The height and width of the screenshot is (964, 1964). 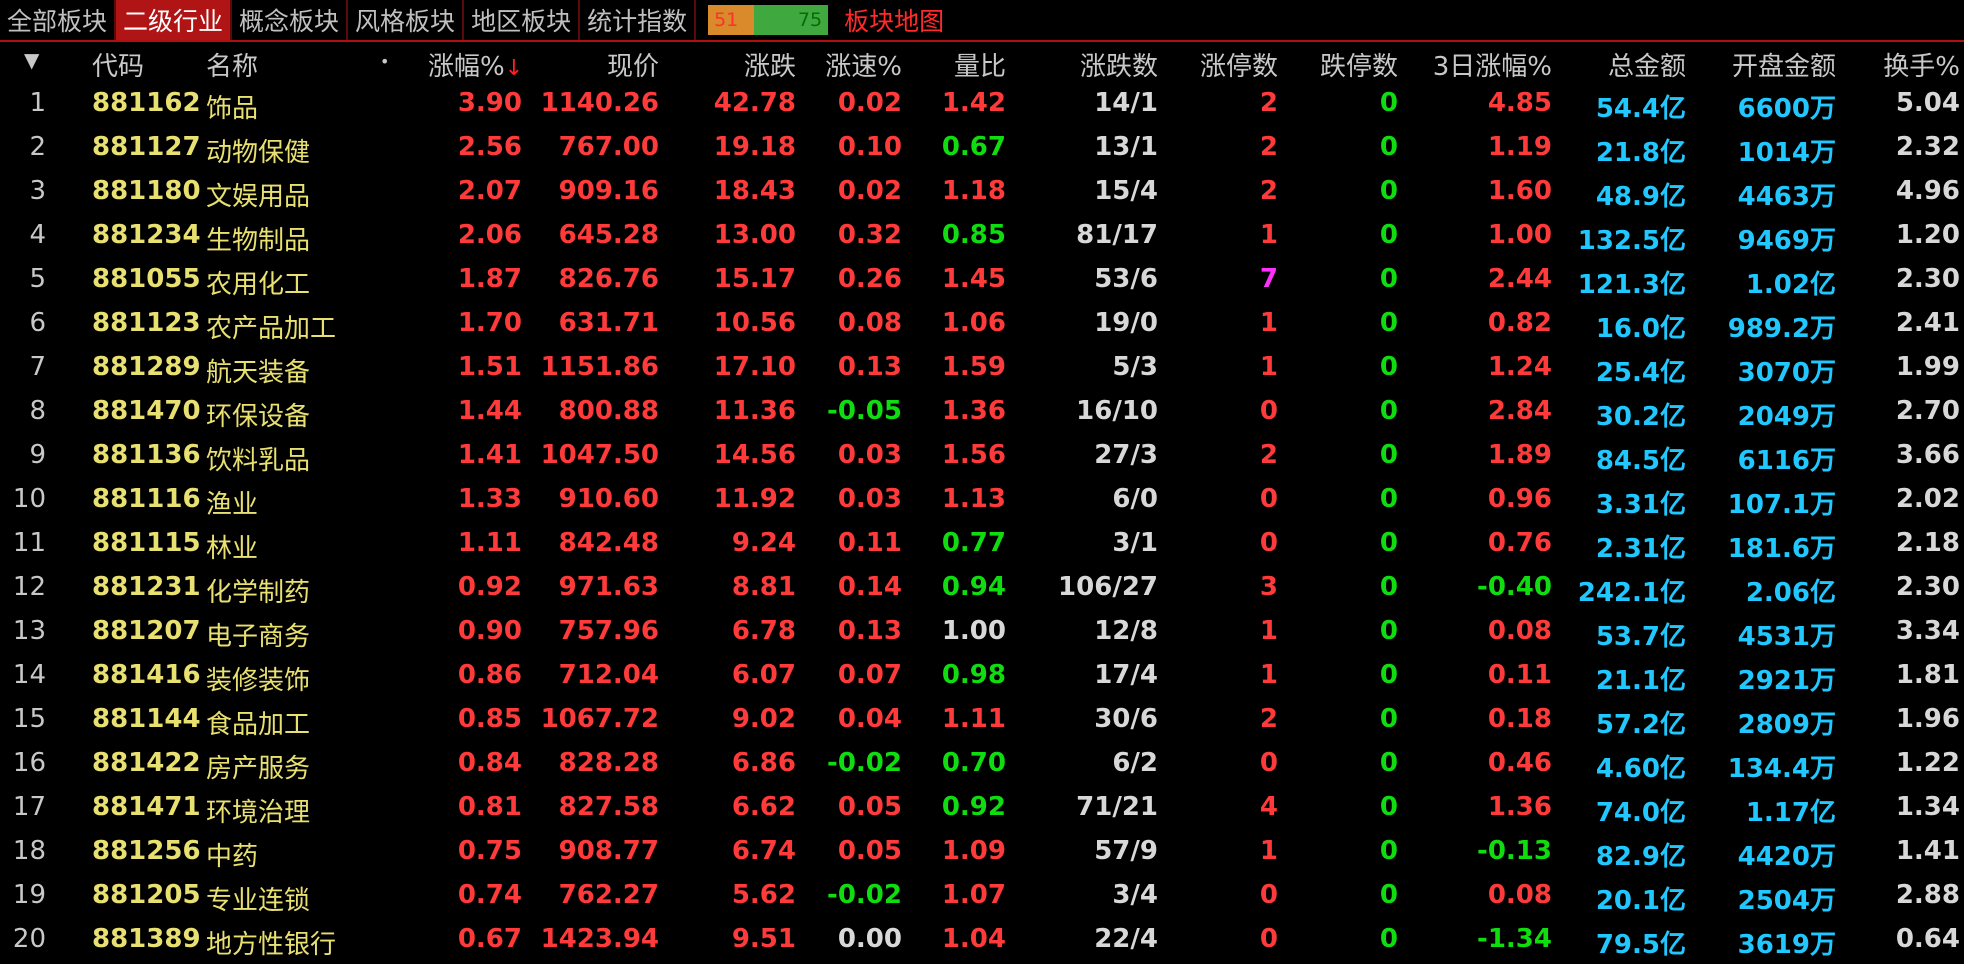 I want to click on cell-vol-ratio: 1.00, so click(x=973, y=631).